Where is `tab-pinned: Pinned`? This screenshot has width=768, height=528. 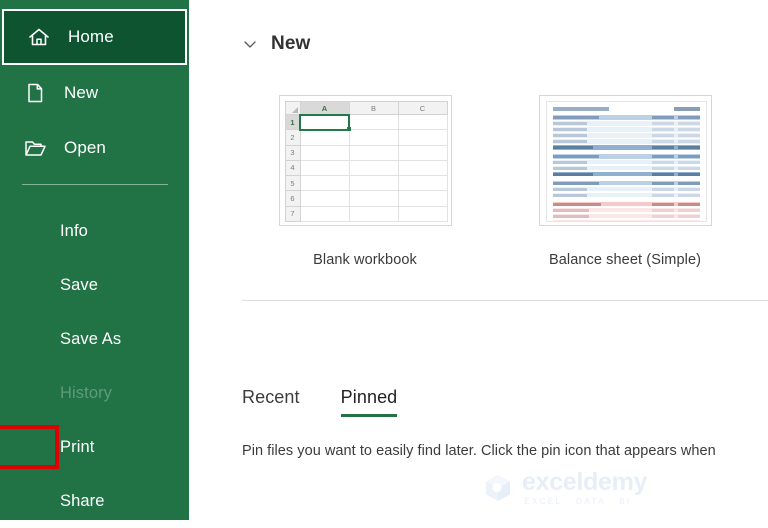
tab-pinned: Pinned is located at coordinates (369, 402).